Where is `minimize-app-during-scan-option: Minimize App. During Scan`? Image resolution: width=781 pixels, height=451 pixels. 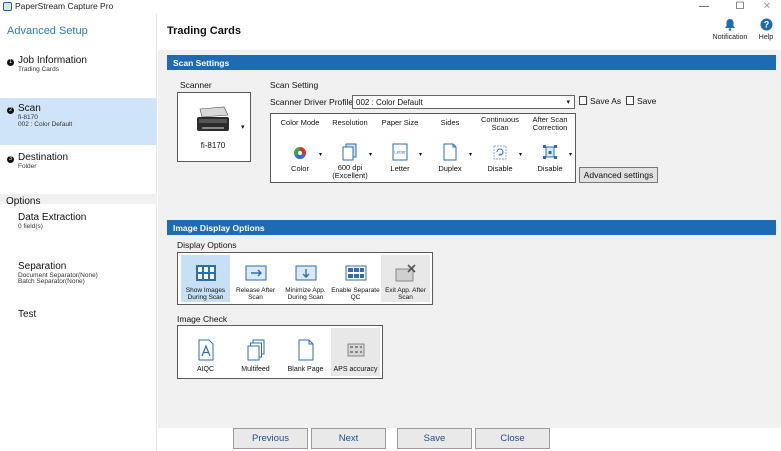
minimize-app-during-scan-option: Minimize App. During Scan is located at coordinates (305, 278).